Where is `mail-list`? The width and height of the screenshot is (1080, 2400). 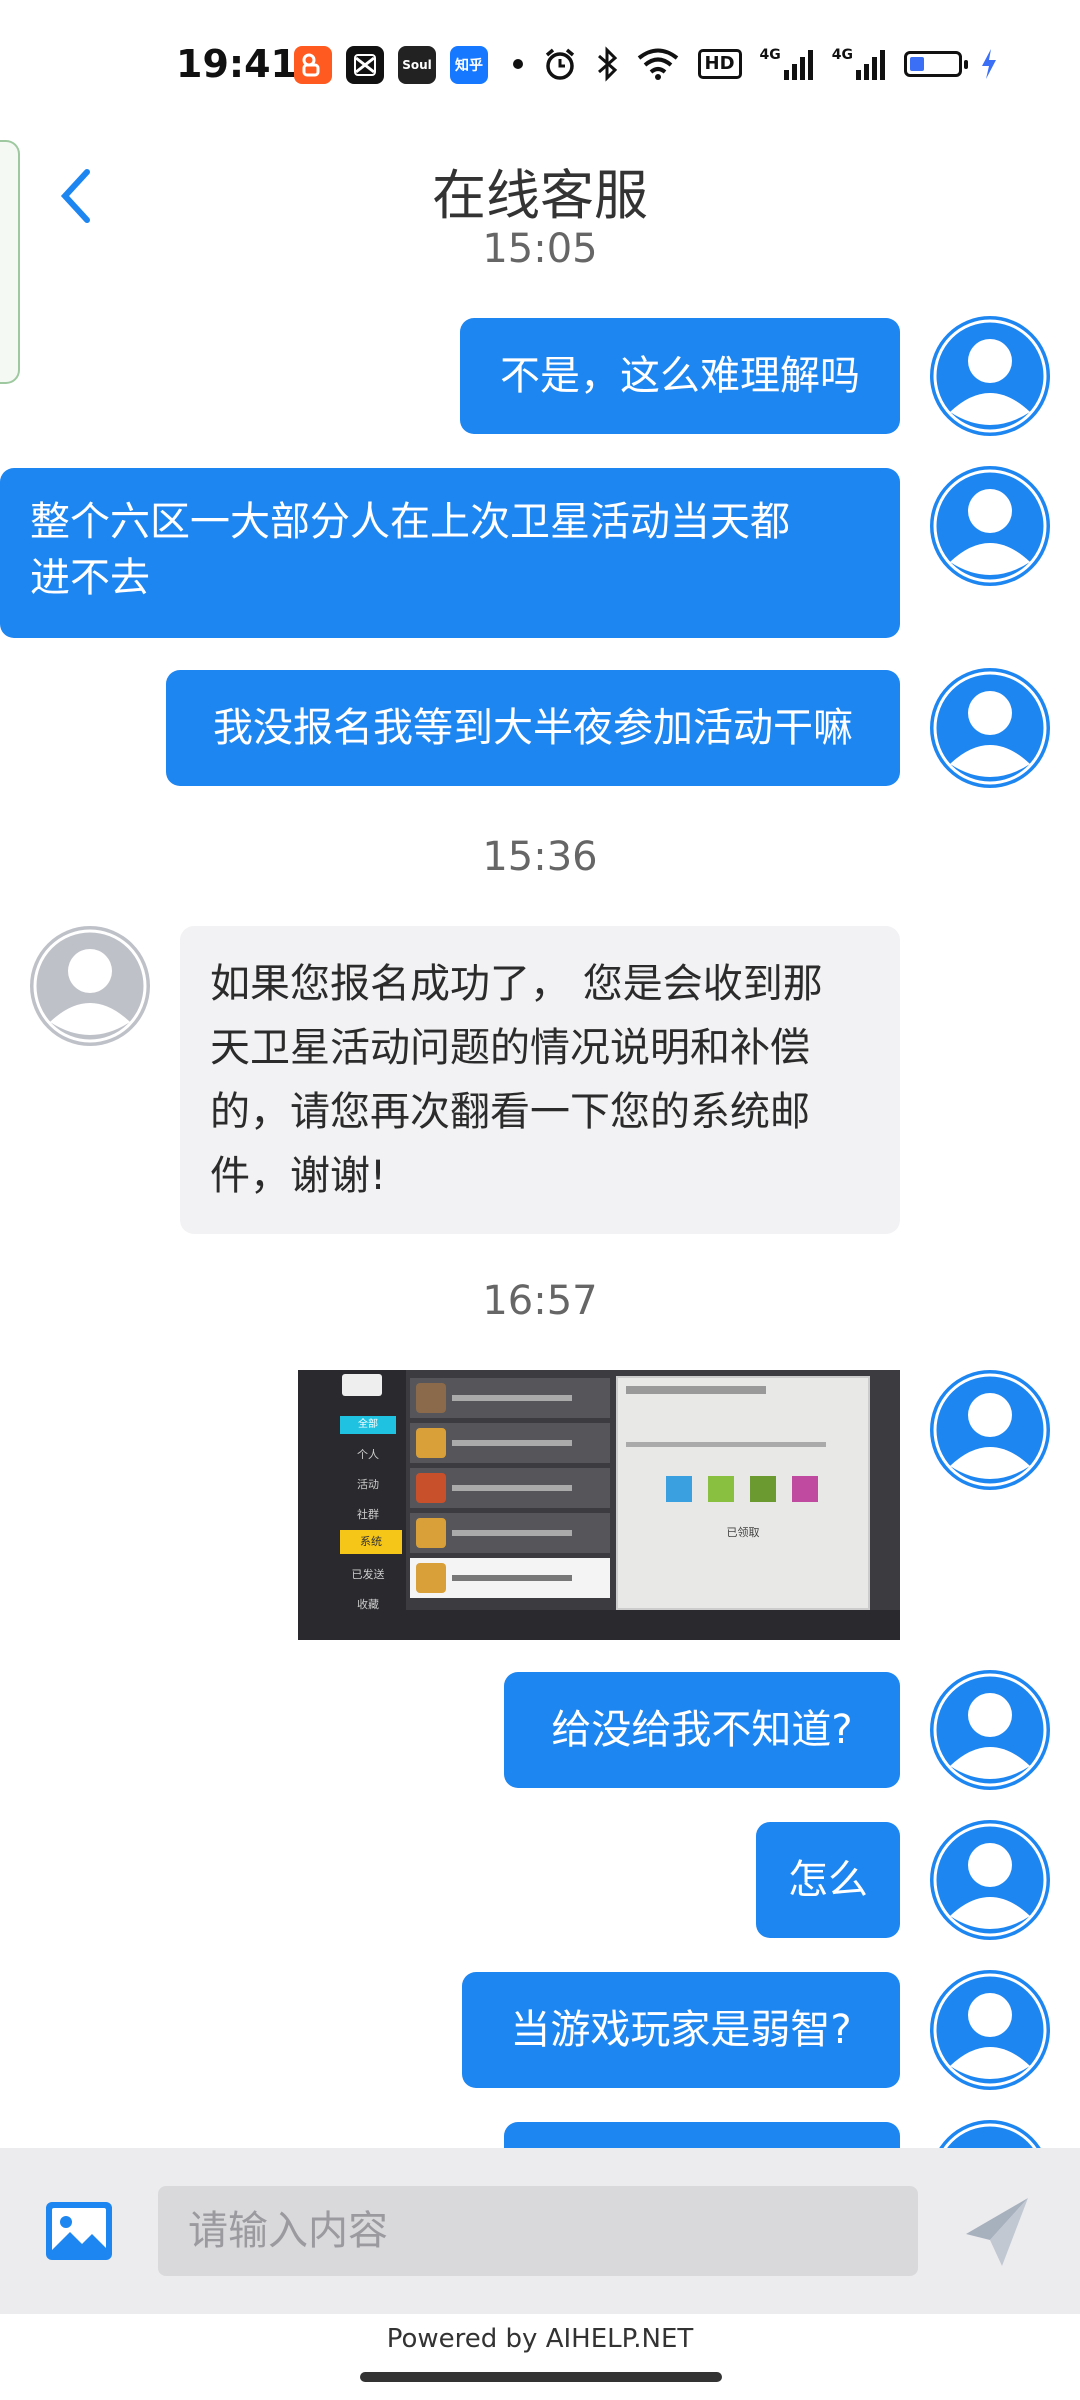
mail-list is located at coordinates (510, 1490).